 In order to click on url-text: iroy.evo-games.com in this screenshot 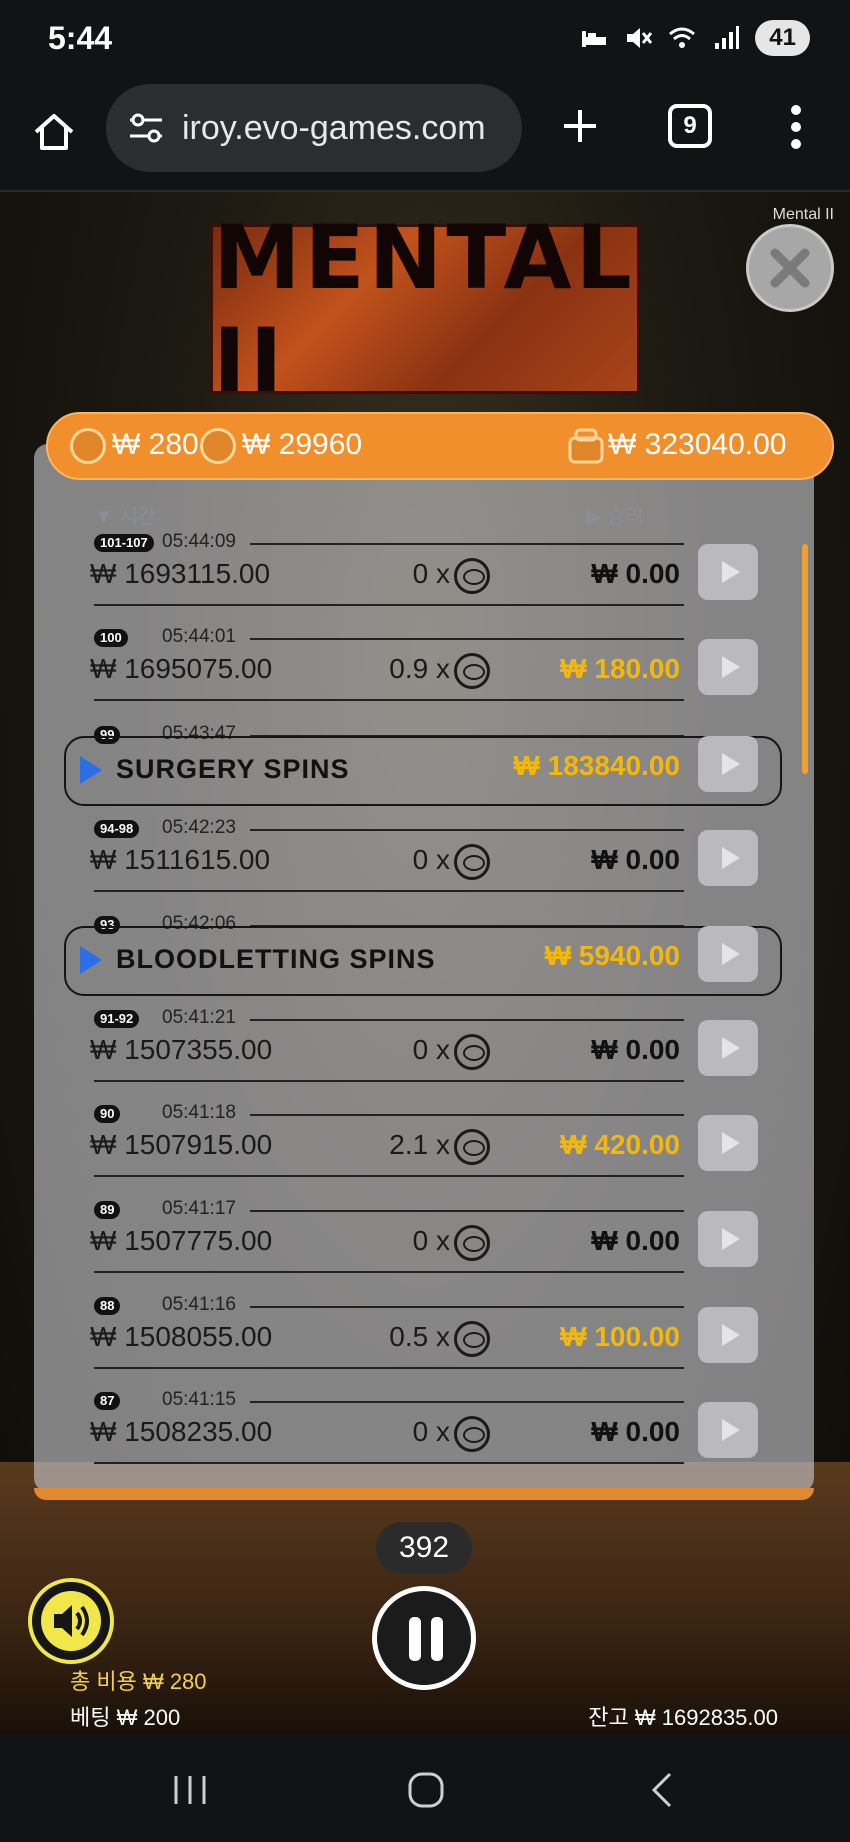, I will do `click(334, 128)`.